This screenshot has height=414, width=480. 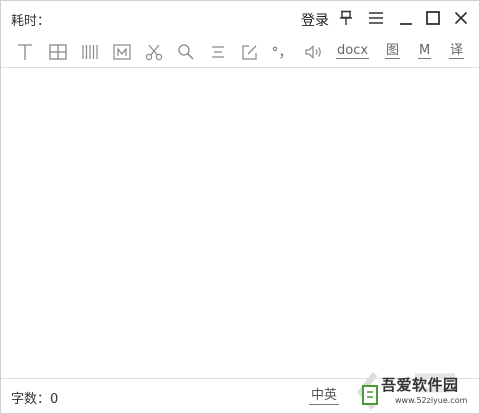 I want to click on toolbar: °， docx 图 M 译, so click(x=240, y=52).